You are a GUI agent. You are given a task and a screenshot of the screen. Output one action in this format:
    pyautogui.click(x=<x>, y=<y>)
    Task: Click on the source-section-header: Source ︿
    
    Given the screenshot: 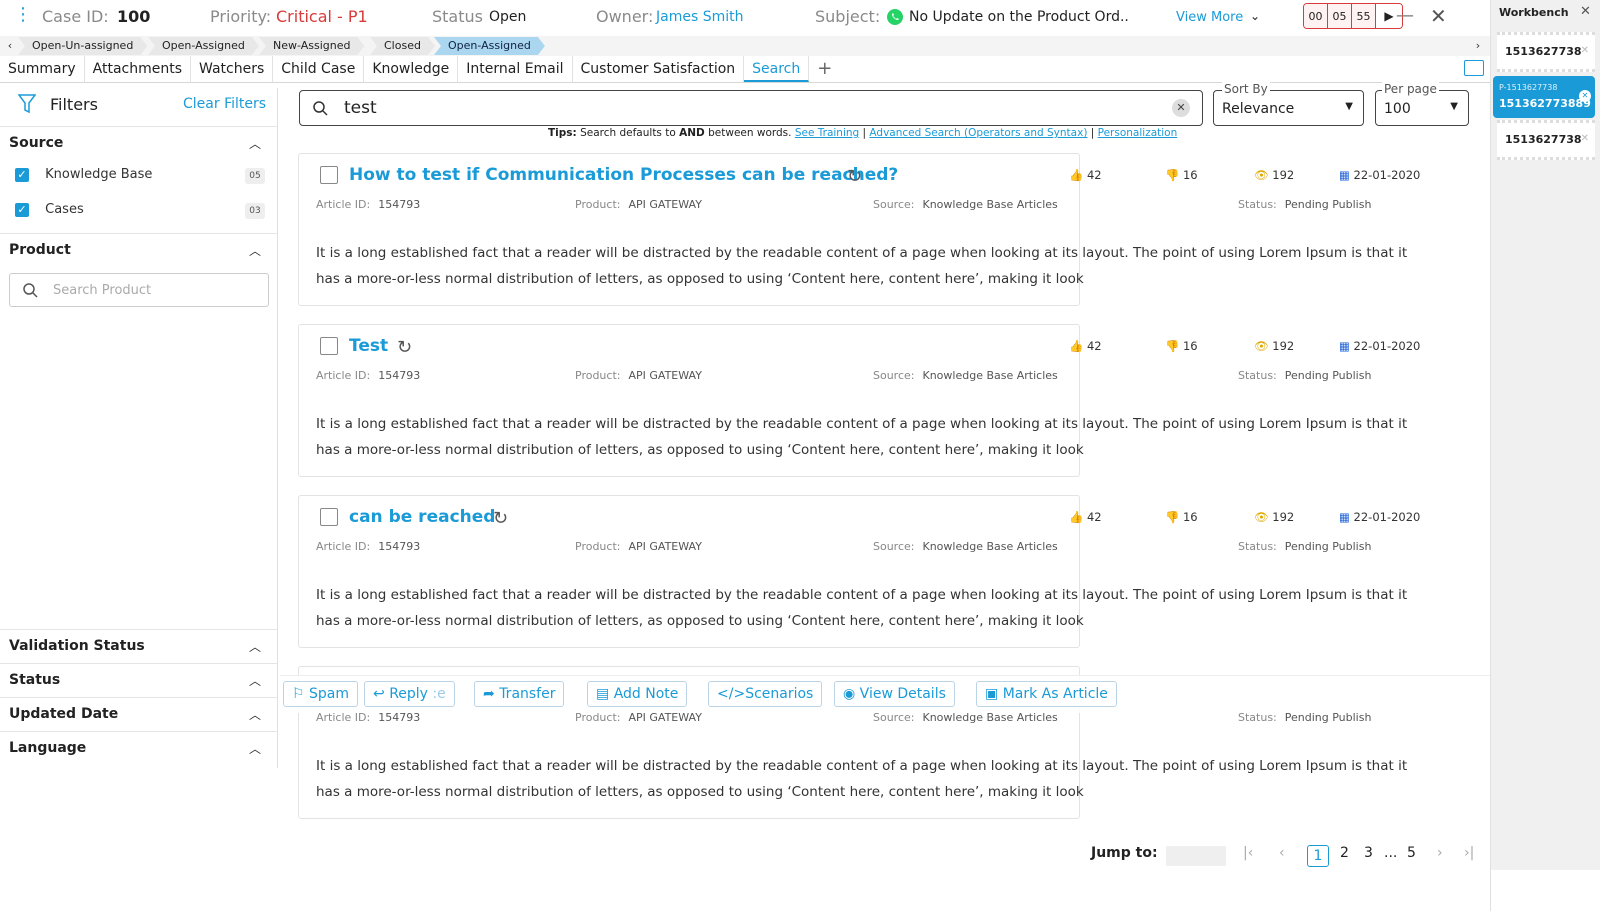 What is the action you would take?
    pyautogui.click(x=138, y=143)
    